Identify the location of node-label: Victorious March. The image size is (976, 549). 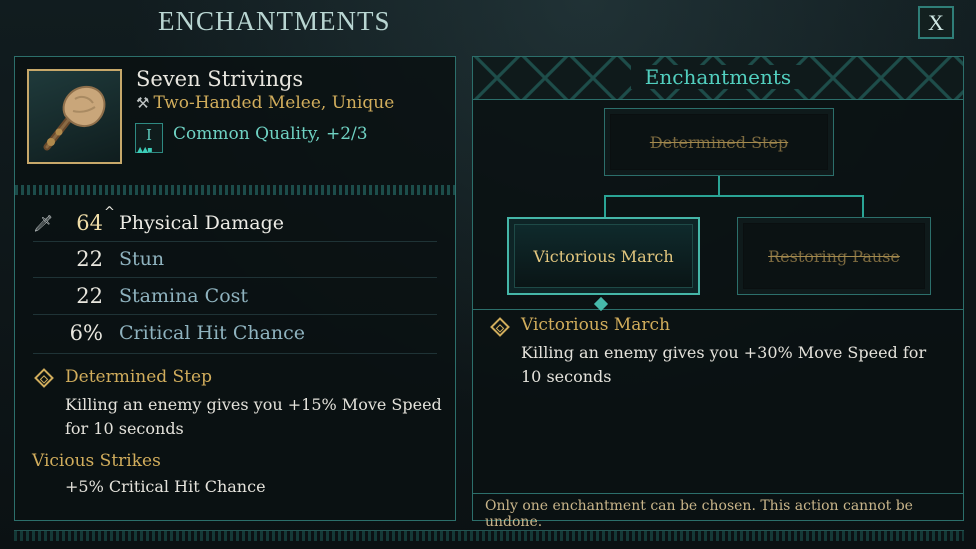
(603, 256).